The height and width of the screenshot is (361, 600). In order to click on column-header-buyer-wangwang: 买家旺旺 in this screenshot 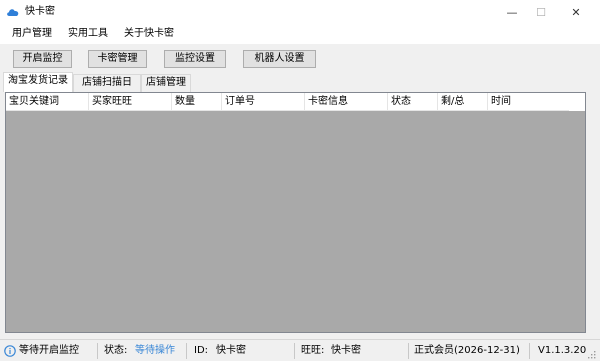, I will do `click(130, 102)`.